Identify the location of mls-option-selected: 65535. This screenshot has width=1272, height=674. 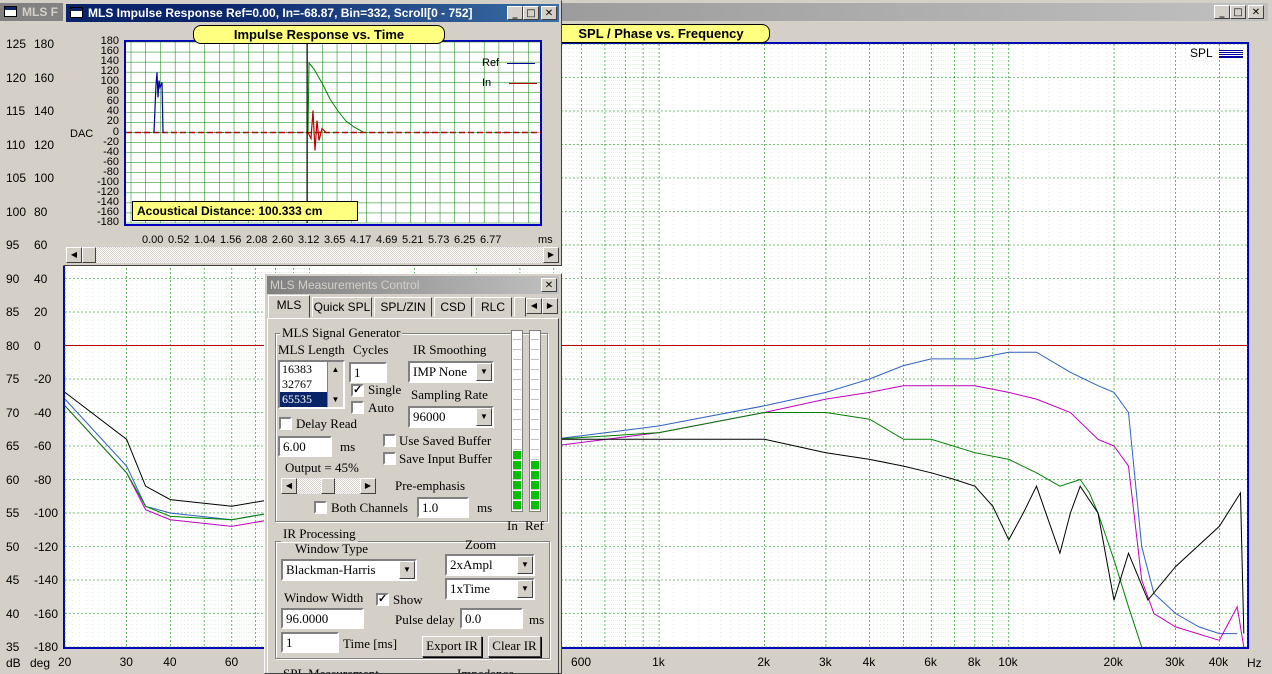
(303, 399).